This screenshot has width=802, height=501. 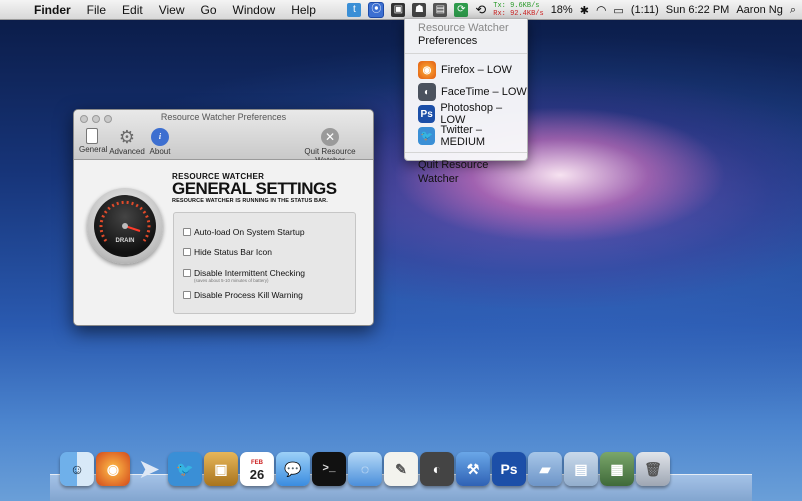 I want to click on menu-window: Window, so click(x=254, y=10).